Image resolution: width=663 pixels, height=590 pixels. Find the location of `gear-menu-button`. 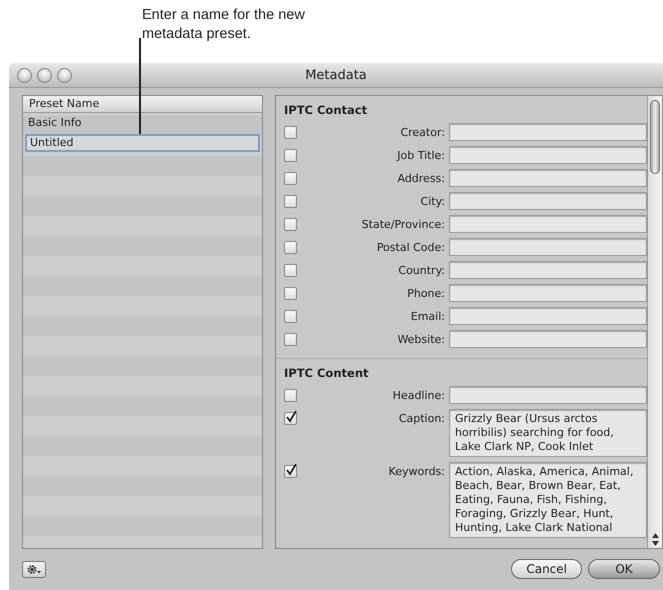

gear-menu-button is located at coordinates (34, 569).